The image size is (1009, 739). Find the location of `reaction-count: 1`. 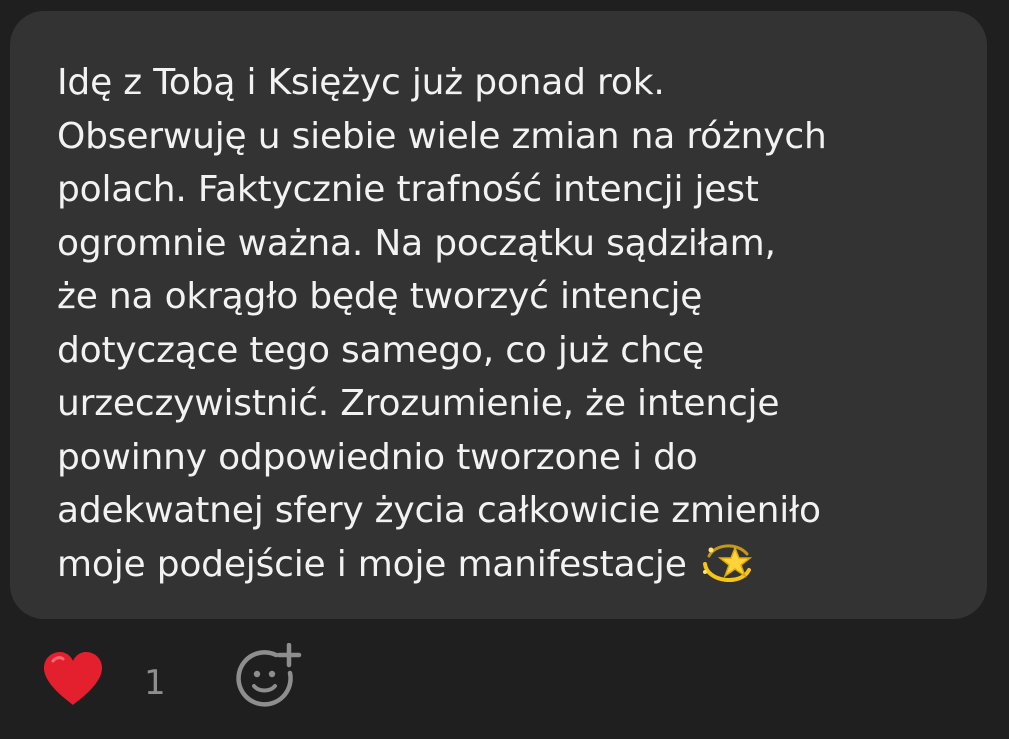

reaction-count: 1 is located at coordinates (155, 683).